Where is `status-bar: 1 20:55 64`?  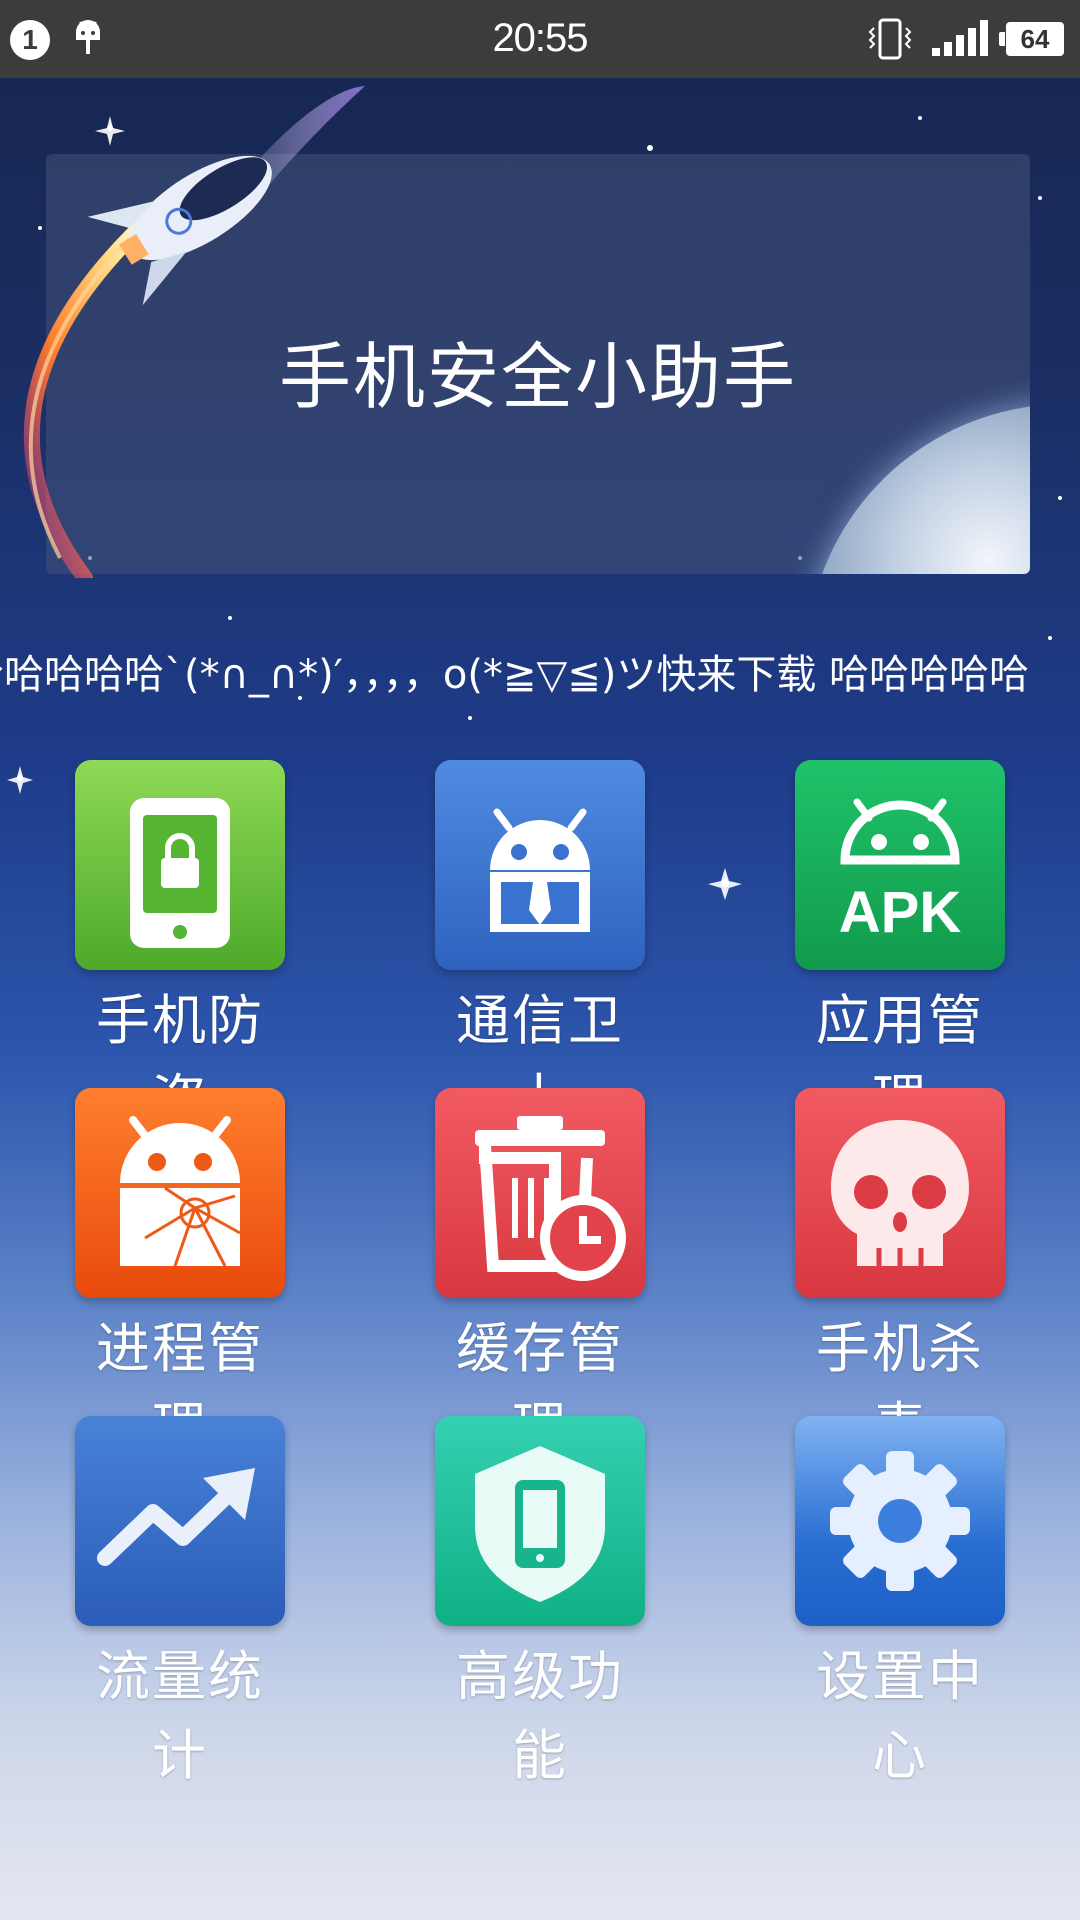 status-bar: 1 20:55 64 is located at coordinates (540, 39).